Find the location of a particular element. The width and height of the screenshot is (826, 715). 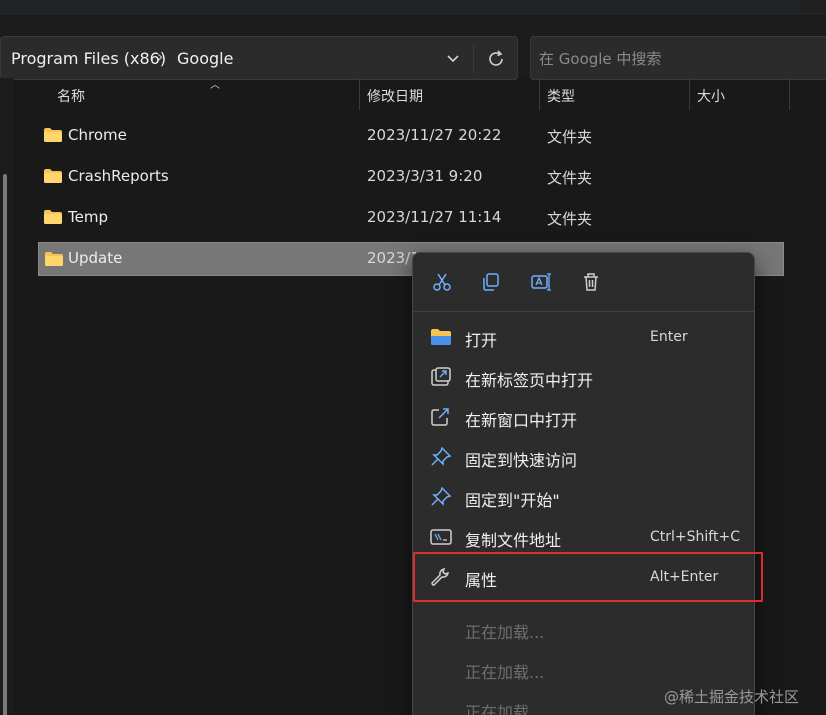

breadcrumb-google: Google is located at coordinates (205, 58).